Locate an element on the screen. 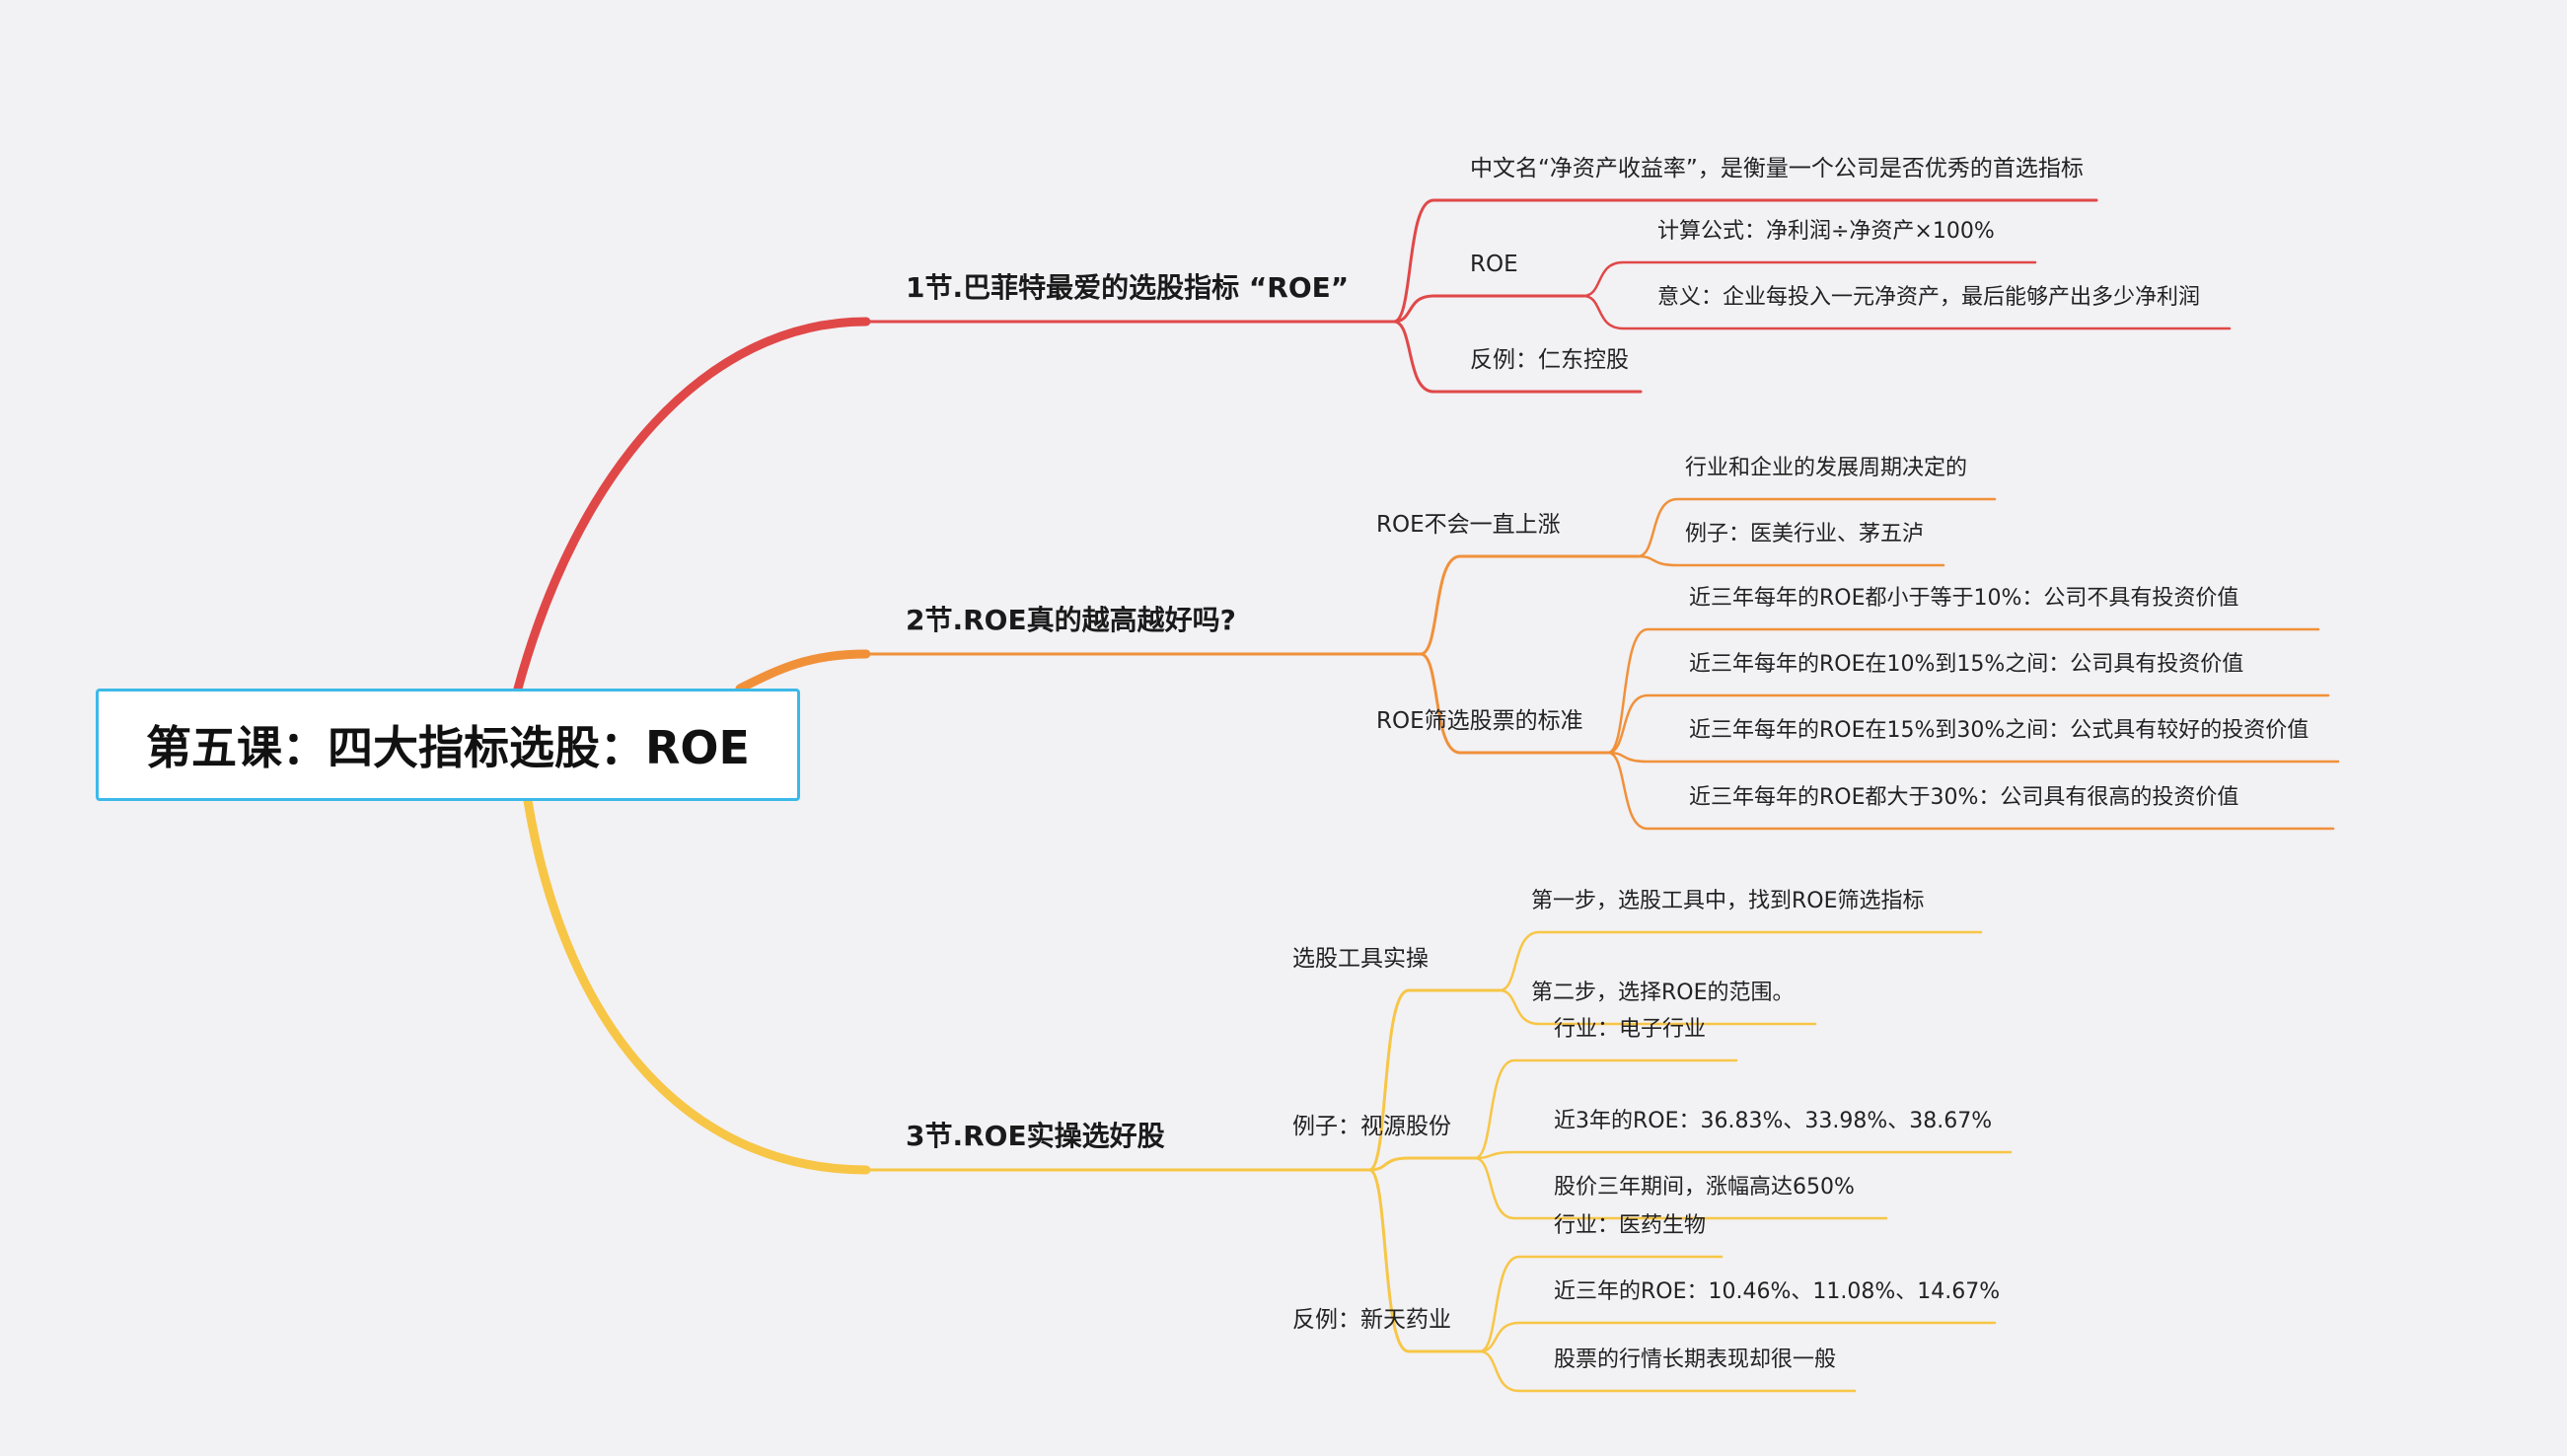 The width and height of the screenshot is (2567, 1456). leaf-2-1-2: 例子：医美行业、茅五泸 is located at coordinates (1804, 535).